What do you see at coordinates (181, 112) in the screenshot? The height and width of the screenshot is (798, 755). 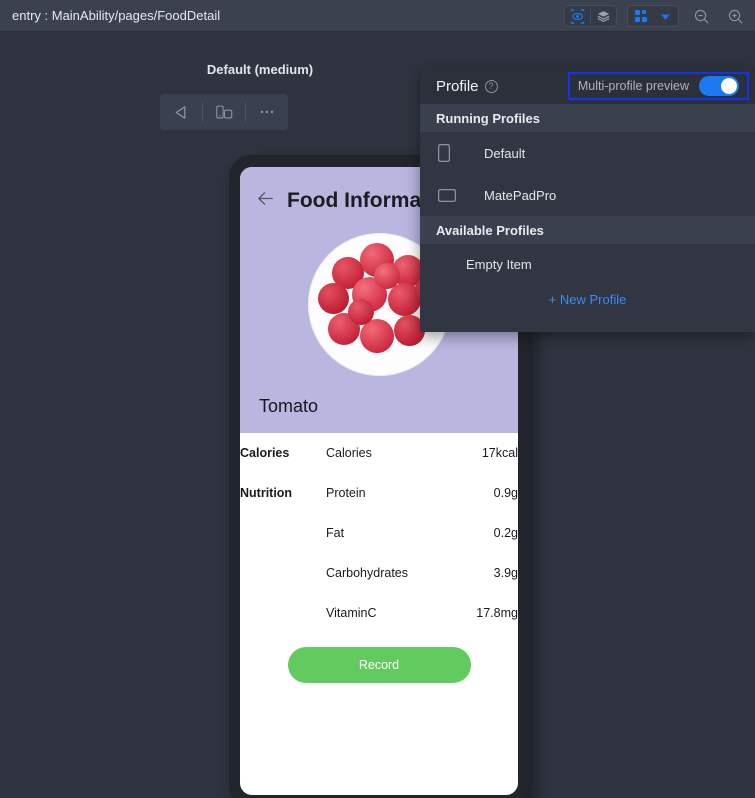 I see `rotate-left-icon` at bounding box center [181, 112].